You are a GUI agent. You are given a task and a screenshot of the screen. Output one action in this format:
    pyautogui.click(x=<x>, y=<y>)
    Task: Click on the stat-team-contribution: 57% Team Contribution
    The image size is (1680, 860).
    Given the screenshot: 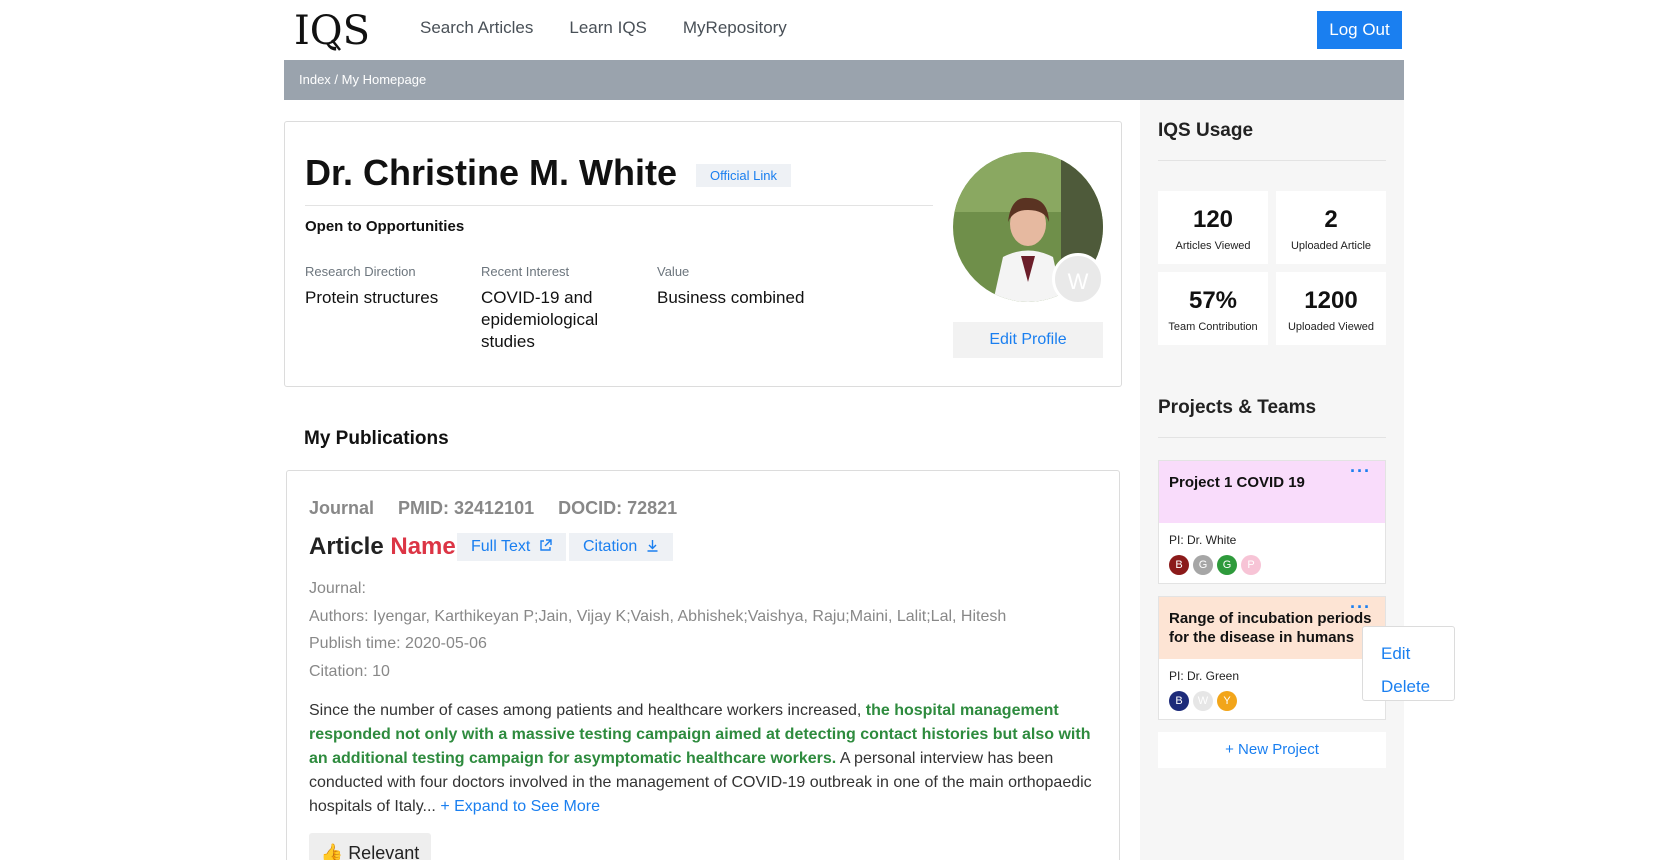 What is the action you would take?
    pyautogui.click(x=1213, y=308)
    